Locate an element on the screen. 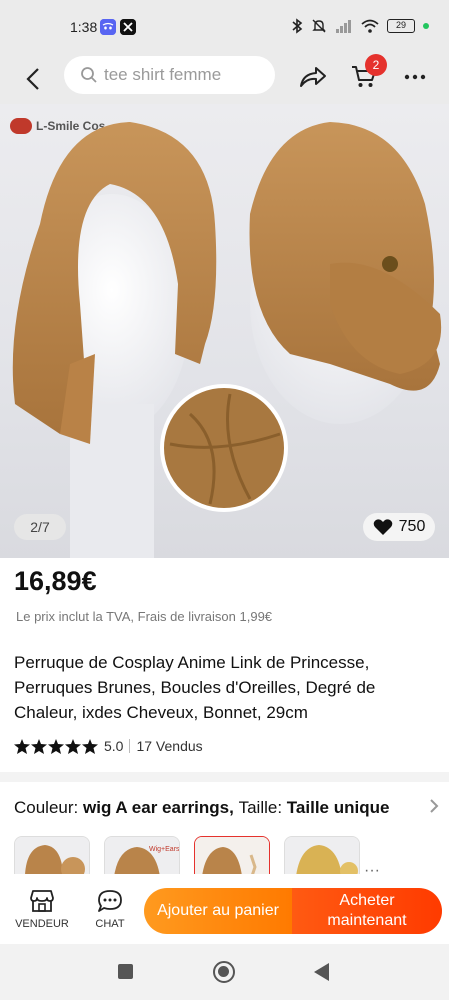  rating-row: 5.0 17 Vendus is located at coordinates (108, 746).